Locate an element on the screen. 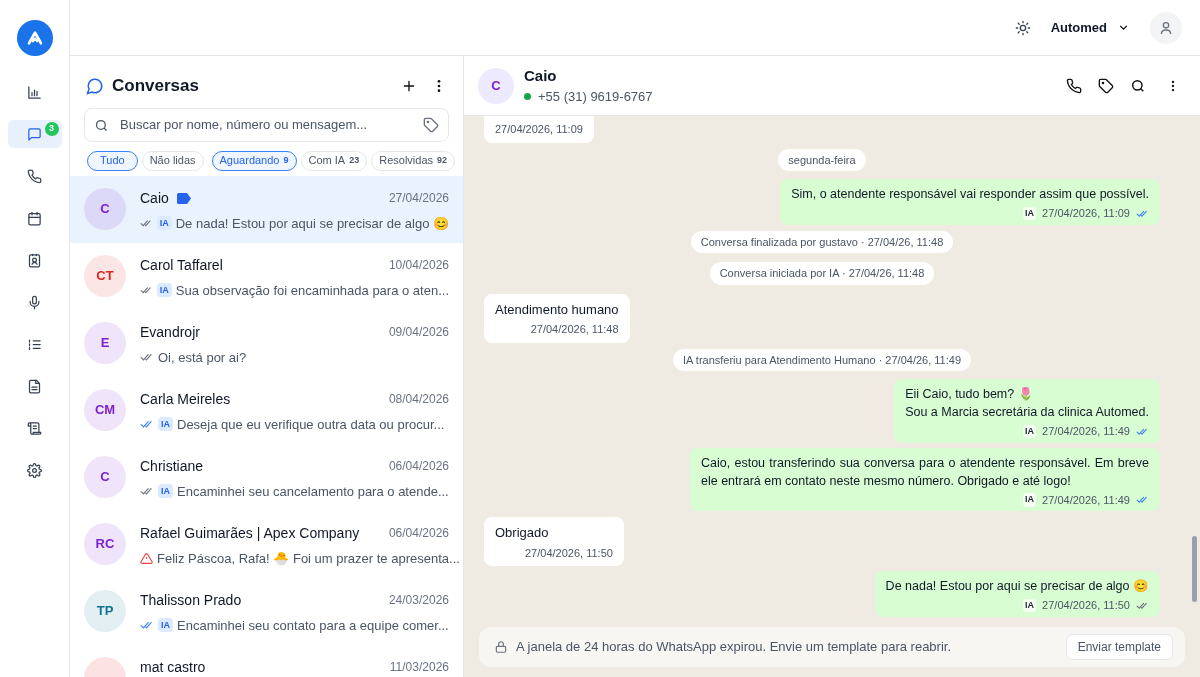 The image size is (1200, 677). notice-text: A janela de 24 horas do WhatsApp expirou. Envie um template para reabrir. is located at coordinates (734, 647).